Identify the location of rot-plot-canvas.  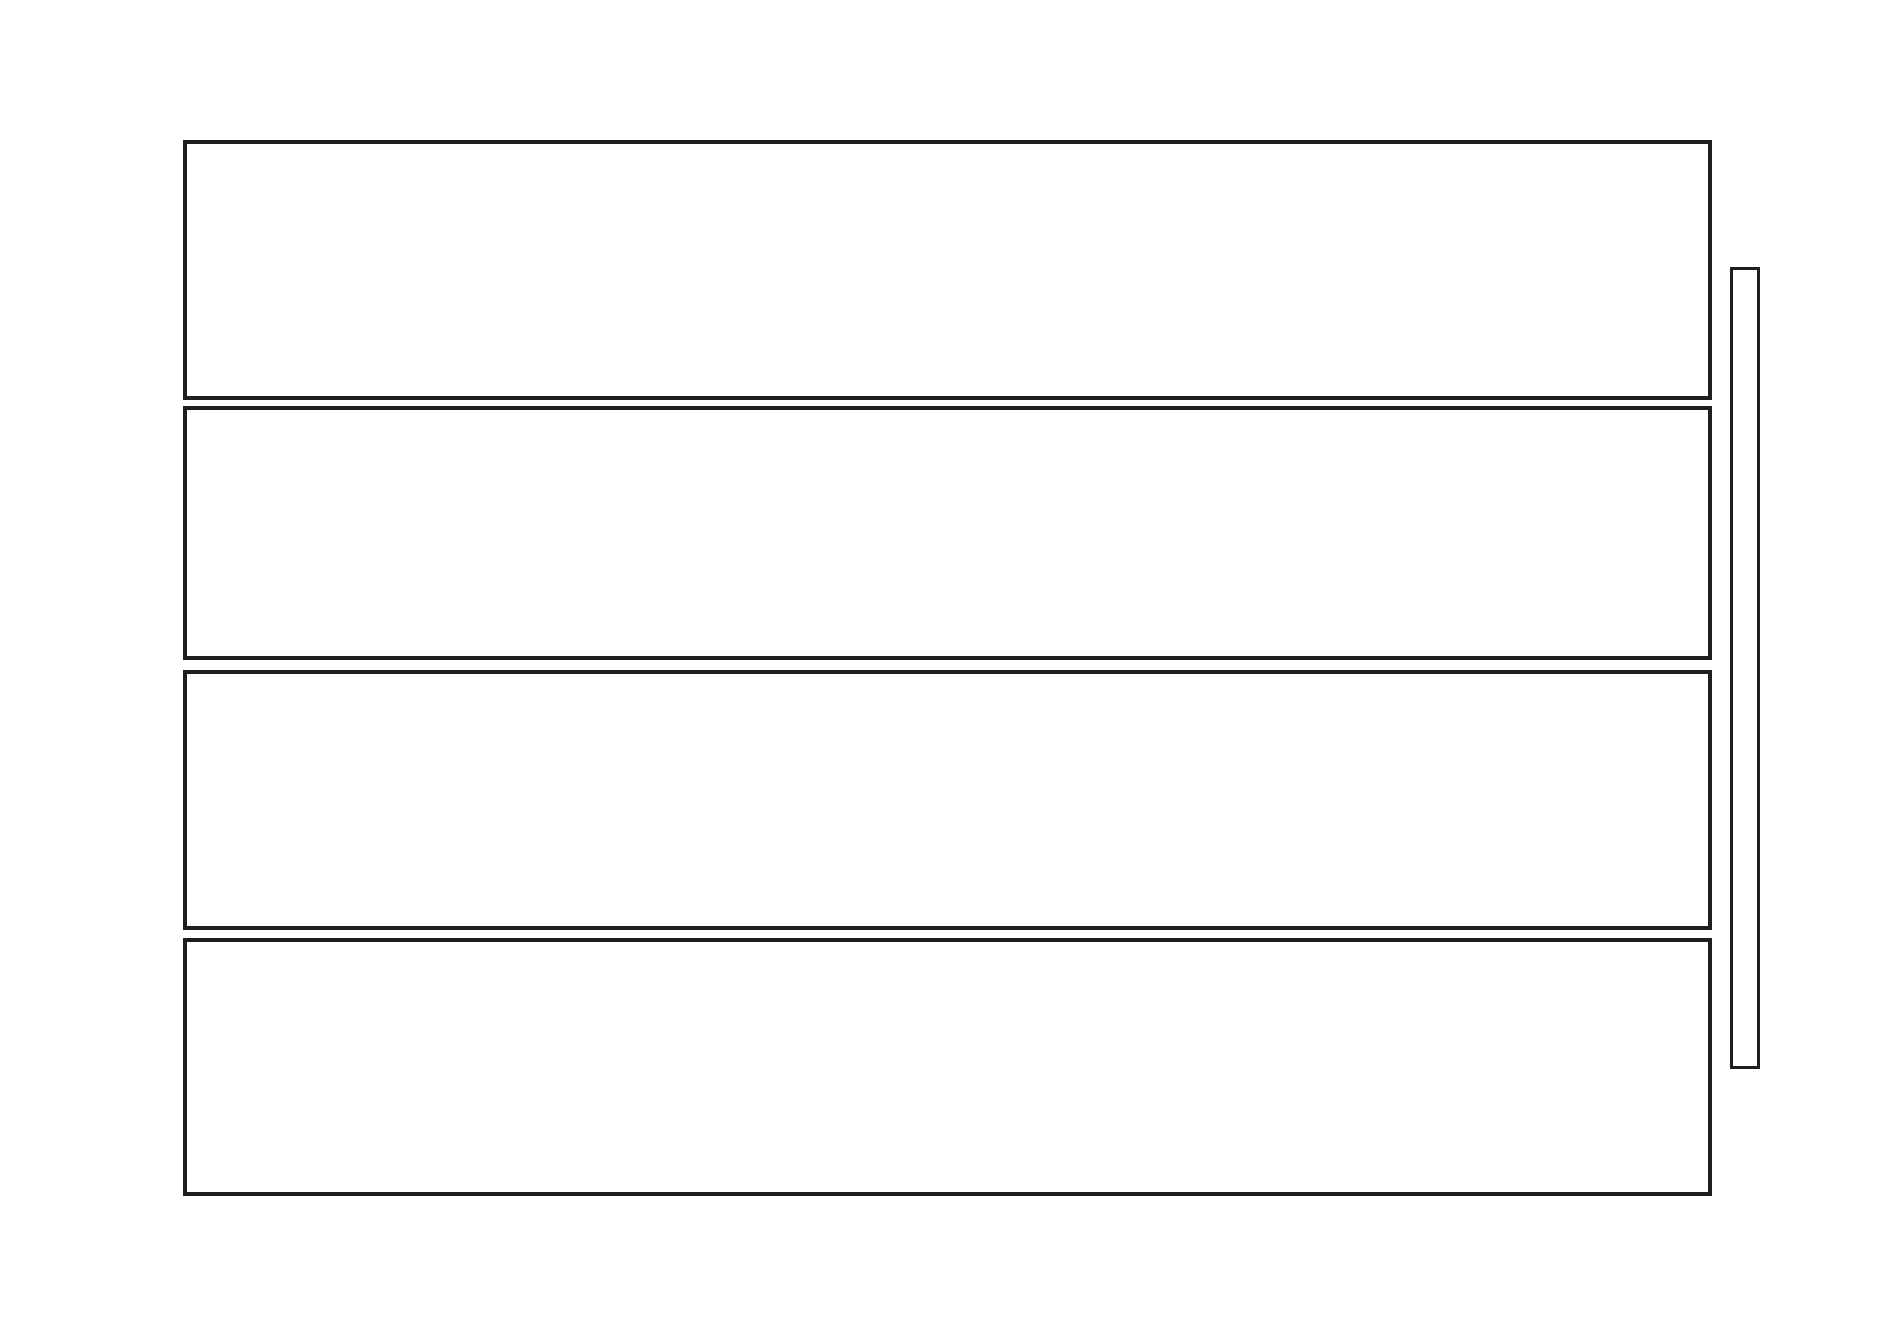
(947, 533).